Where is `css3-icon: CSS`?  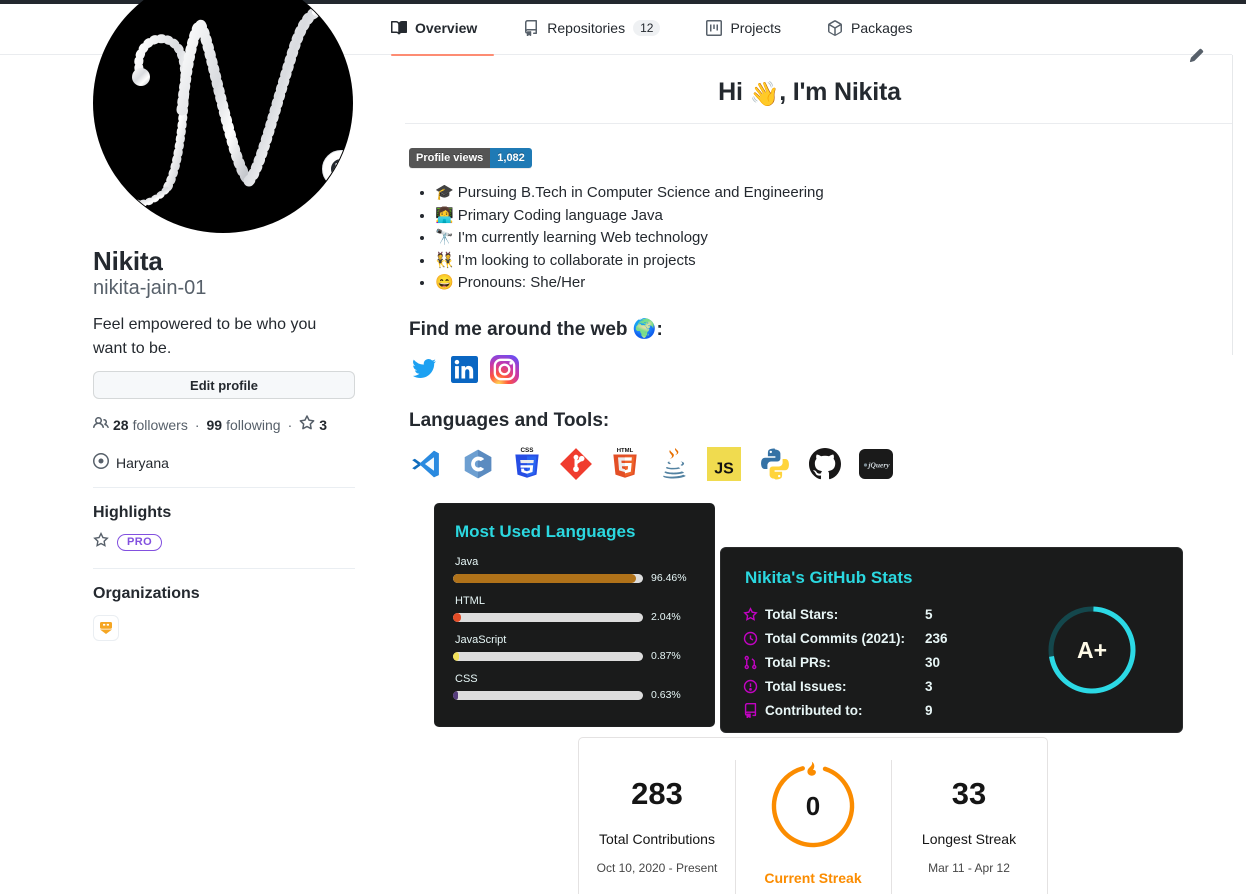
css3-icon: CSS is located at coordinates (527, 464).